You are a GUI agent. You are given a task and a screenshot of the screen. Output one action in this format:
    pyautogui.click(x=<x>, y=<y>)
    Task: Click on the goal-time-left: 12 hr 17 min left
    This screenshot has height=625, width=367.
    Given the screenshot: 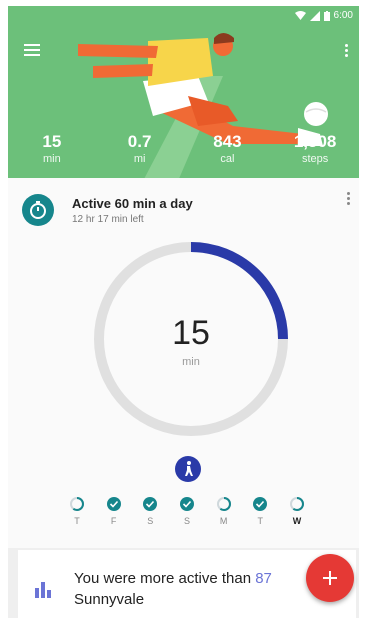 What is the action you would take?
    pyautogui.click(x=108, y=219)
    